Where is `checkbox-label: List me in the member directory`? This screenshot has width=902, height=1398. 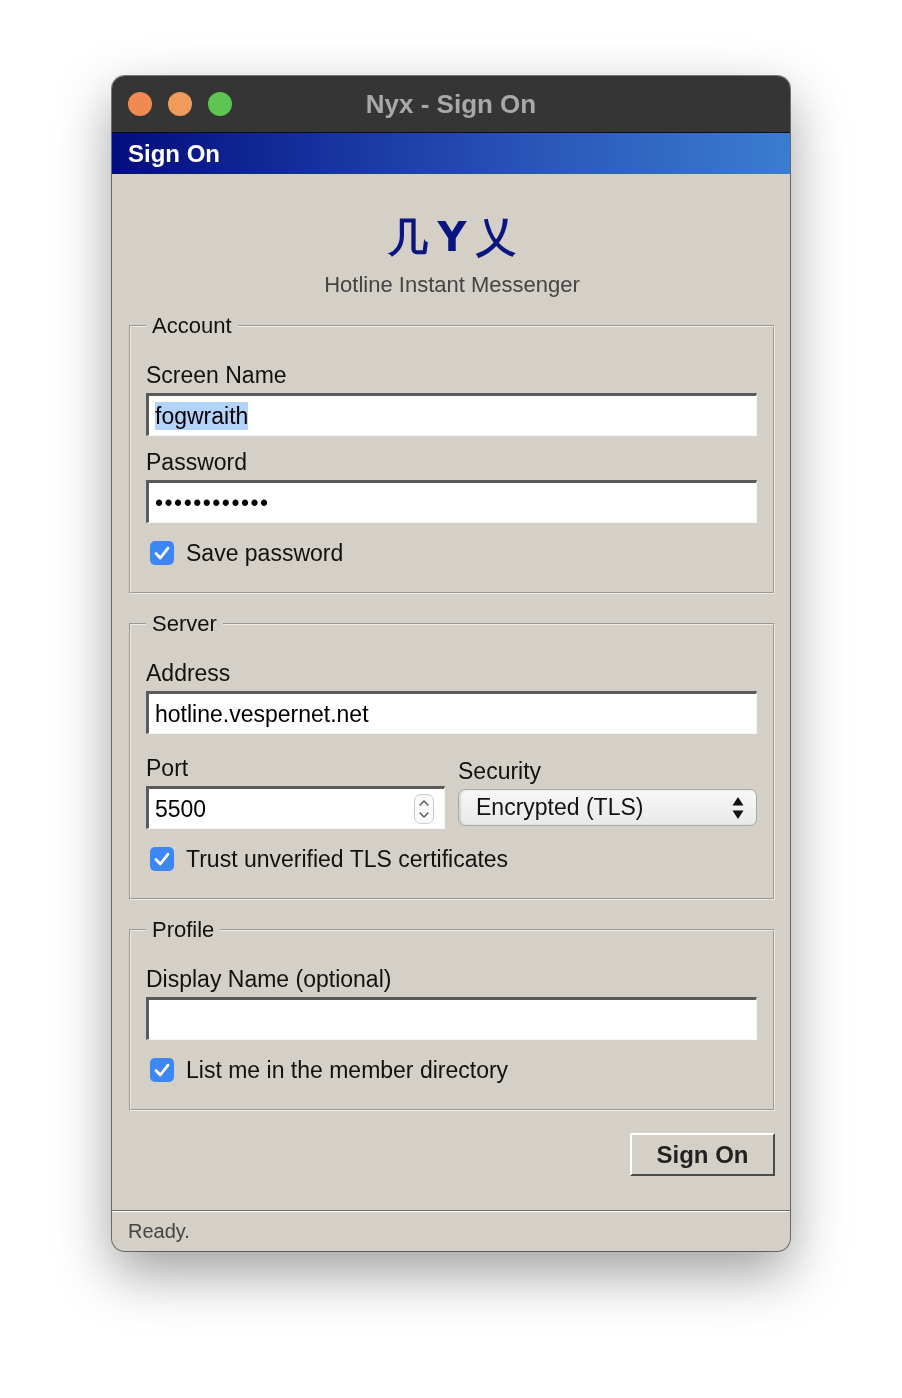
checkbox-label: List me in the member directory is located at coordinates (347, 1070).